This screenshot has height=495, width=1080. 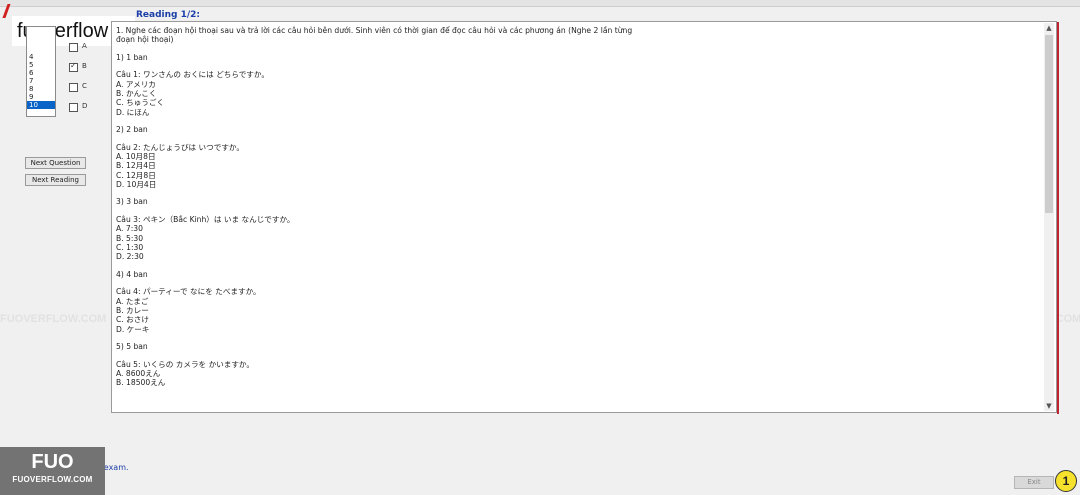 I want to click on answer-line: C. 12月8日, so click(x=136, y=175).